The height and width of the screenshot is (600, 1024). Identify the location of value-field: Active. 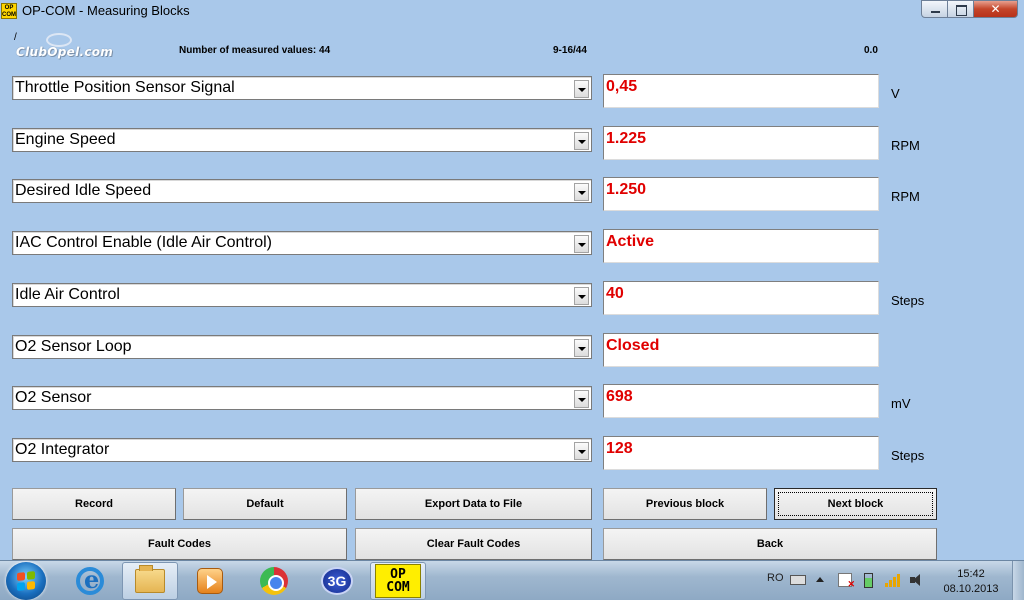
(741, 246).